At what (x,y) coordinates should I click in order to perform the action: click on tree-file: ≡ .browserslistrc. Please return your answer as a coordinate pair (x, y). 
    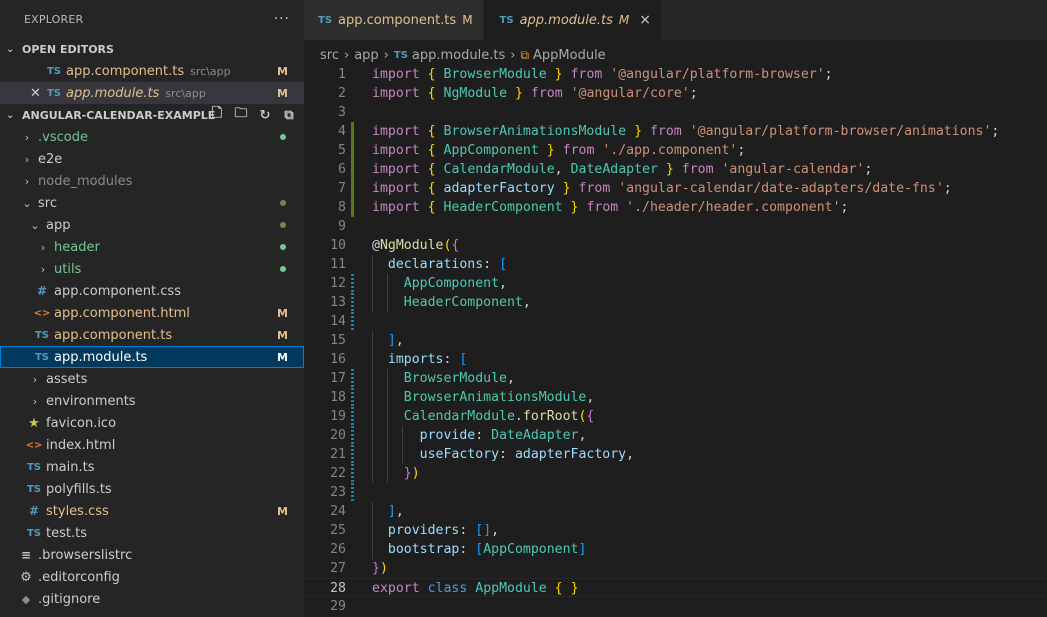
    Looking at the image, I should click on (152, 555).